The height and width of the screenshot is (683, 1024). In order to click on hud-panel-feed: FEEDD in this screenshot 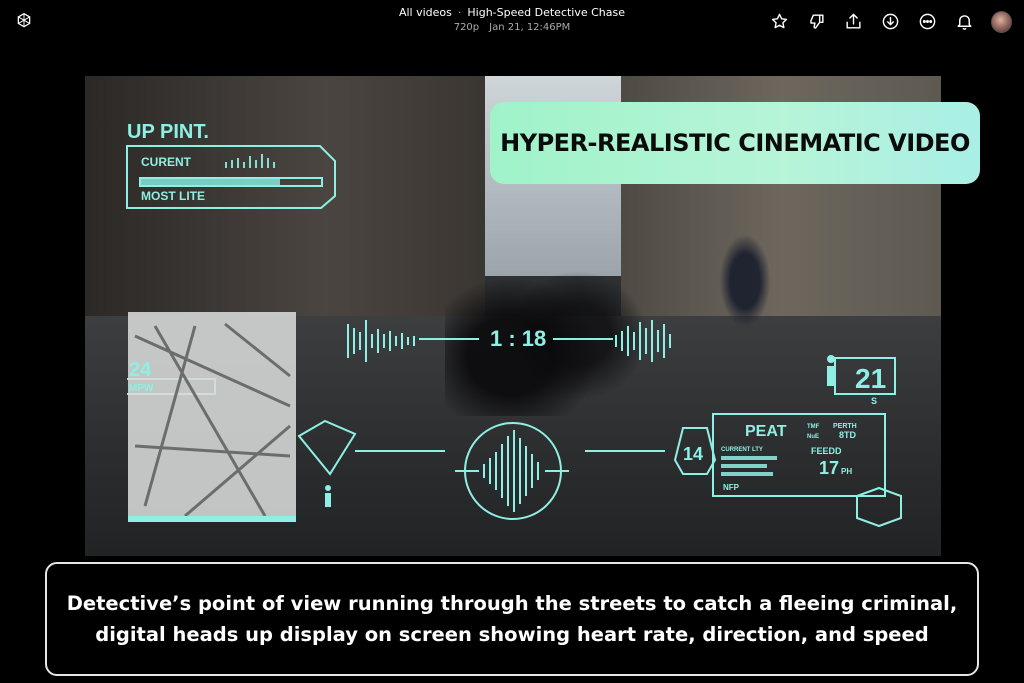, I will do `click(826, 451)`.